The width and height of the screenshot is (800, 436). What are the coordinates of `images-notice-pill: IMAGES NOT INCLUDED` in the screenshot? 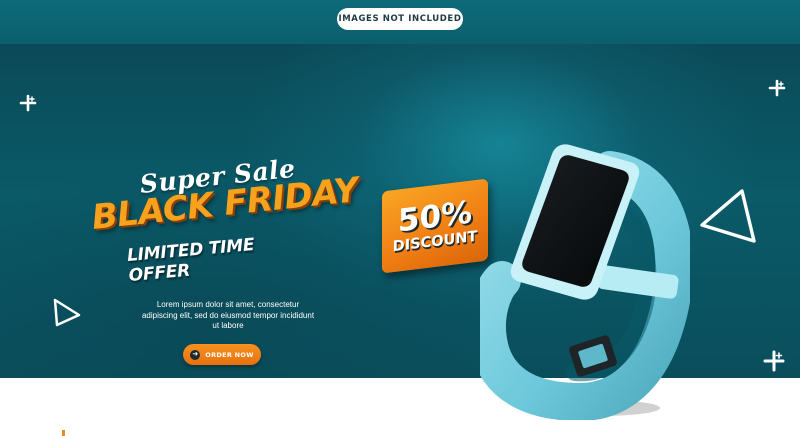 It's located at (400, 19).